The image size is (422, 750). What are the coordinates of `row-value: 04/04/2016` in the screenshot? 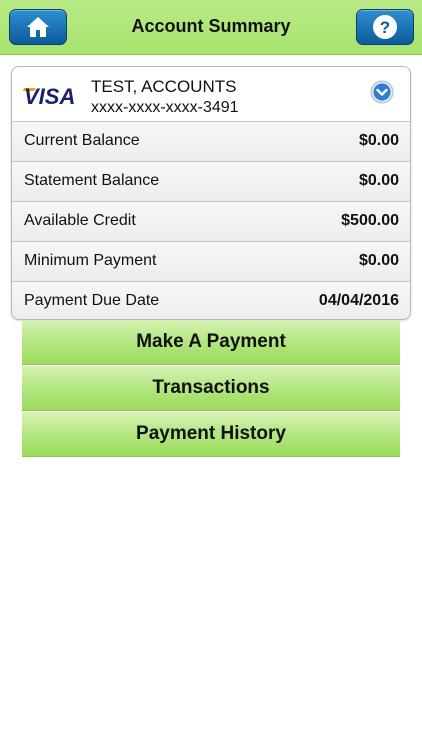 It's located at (358, 300).